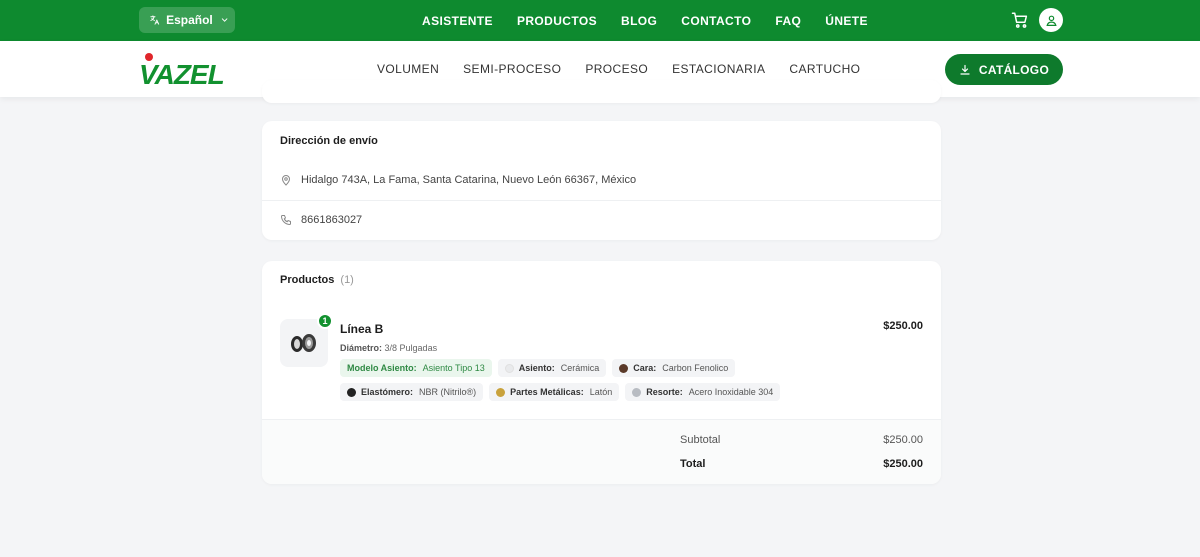 The width and height of the screenshot is (1200, 557). Describe the element at coordinates (716, 21) in the screenshot. I see `topnav-contacto: CONTACTO` at that location.